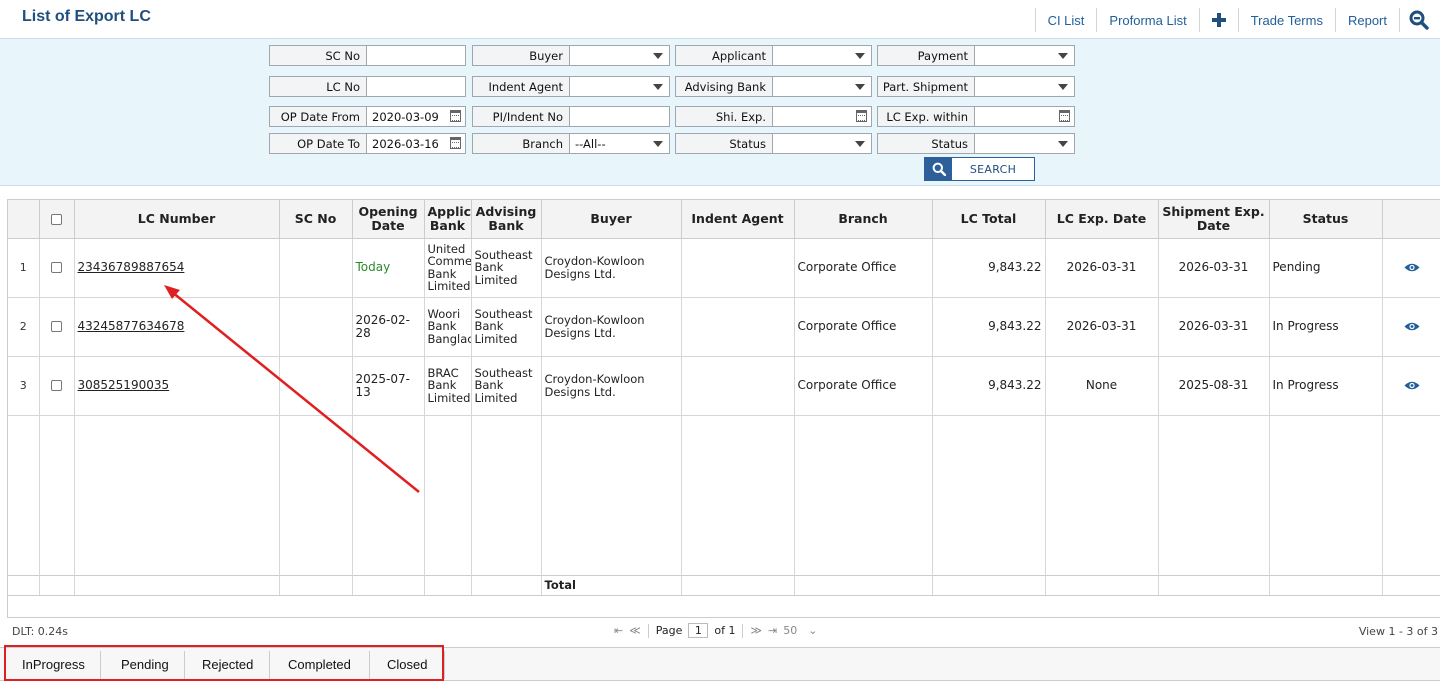 This screenshot has width=1440, height=700. Describe the element at coordinates (448, 219) in the screenshot. I see `col-applicant-bank: Applic Bank` at that location.